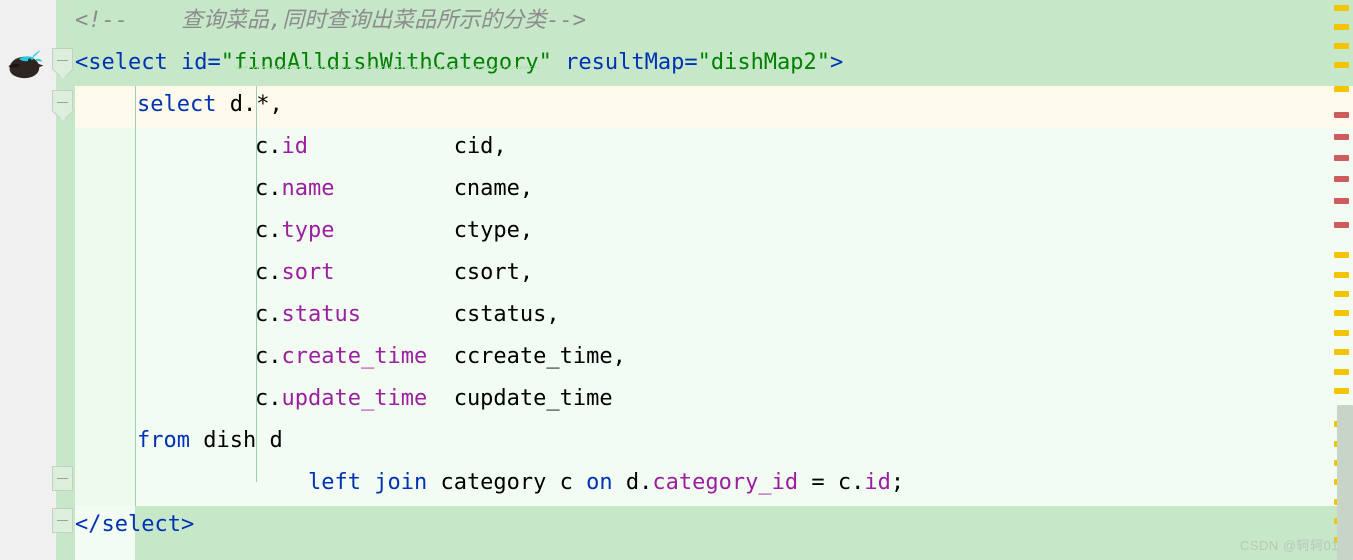  What do you see at coordinates (701, 273) in the screenshot?
I see `code-line: c.sort csort,` at bounding box center [701, 273].